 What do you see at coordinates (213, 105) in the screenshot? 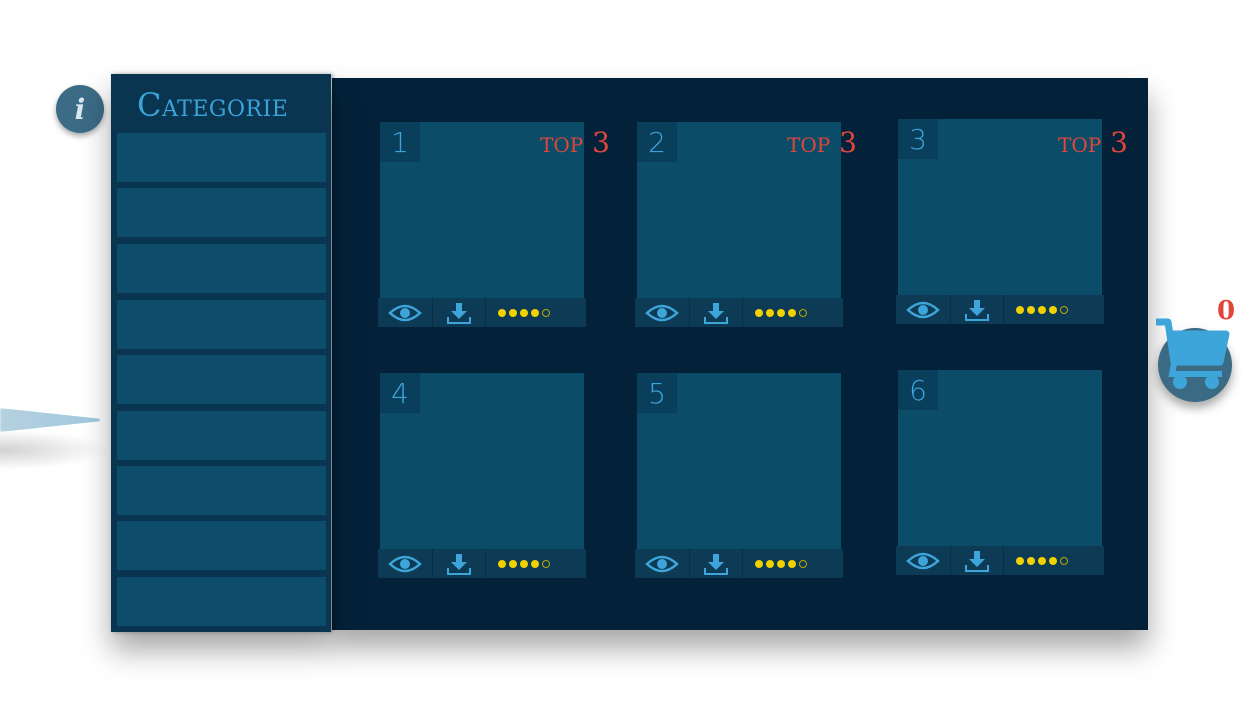
I see `sidebar-title: Categorie` at bounding box center [213, 105].